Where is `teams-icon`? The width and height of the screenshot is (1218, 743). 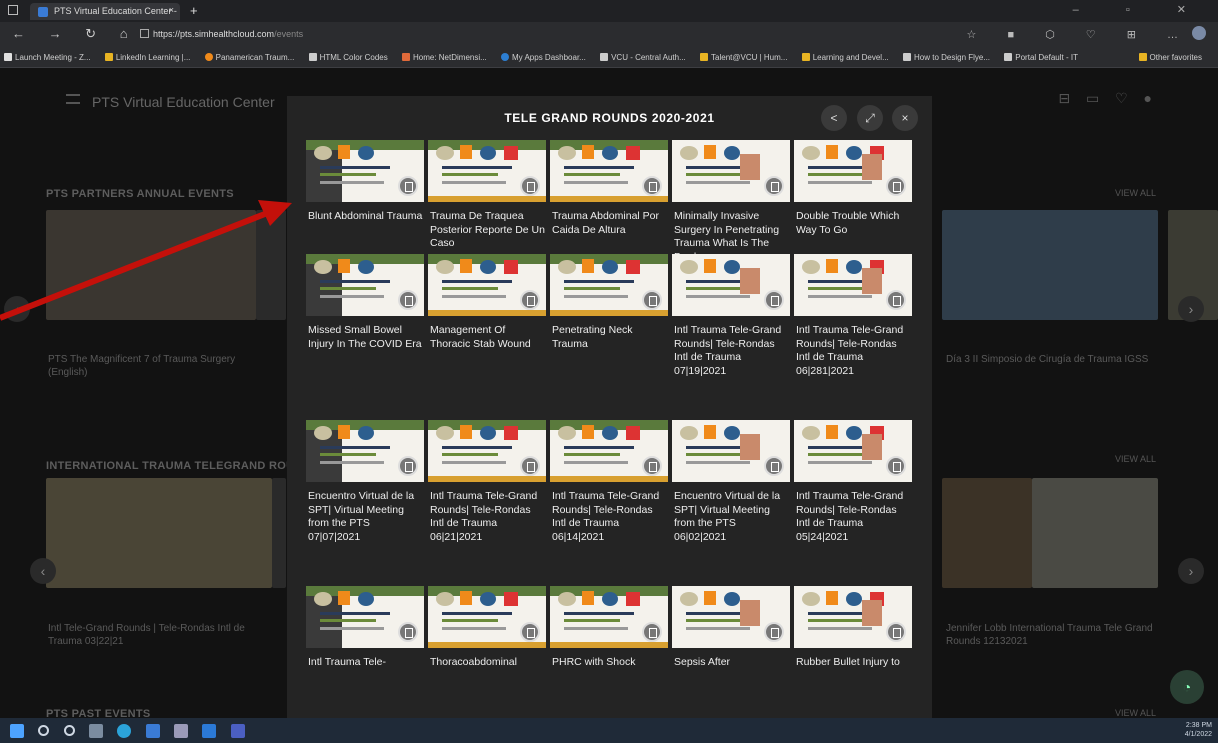
teams-icon is located at coordinates (237, 730).